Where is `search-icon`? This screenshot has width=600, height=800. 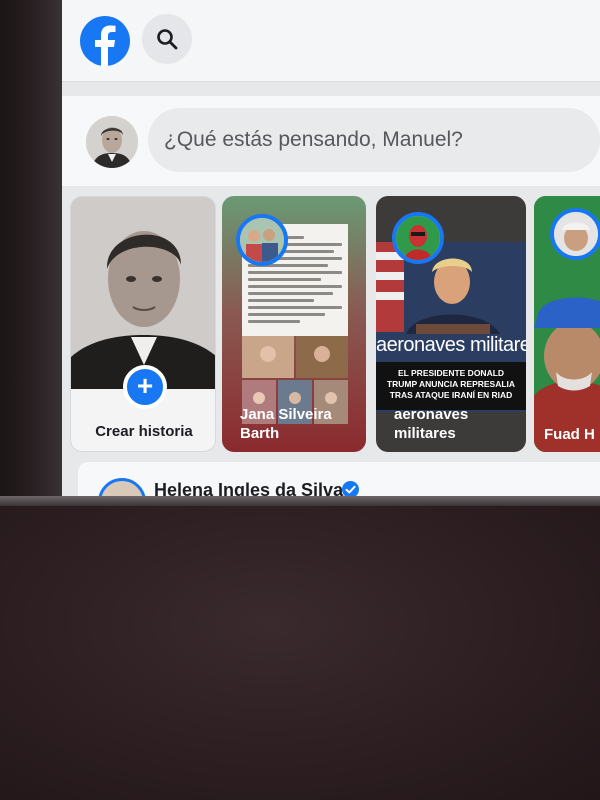
search-icon is located at coordinates (167, 39).